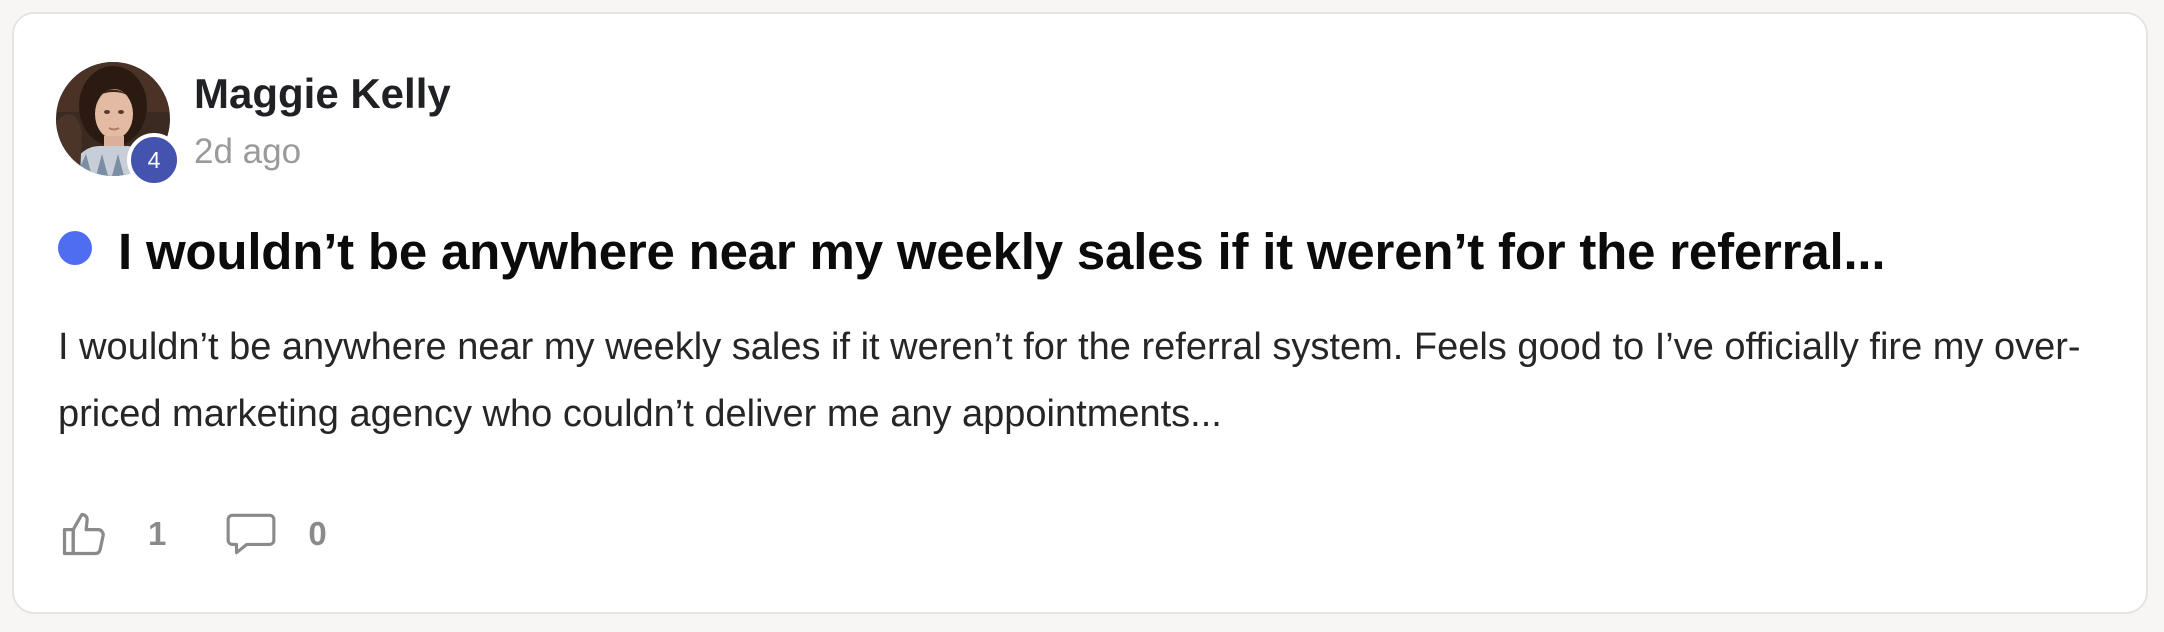  I want to click on thumbs-up-icon, so click(84, 534).